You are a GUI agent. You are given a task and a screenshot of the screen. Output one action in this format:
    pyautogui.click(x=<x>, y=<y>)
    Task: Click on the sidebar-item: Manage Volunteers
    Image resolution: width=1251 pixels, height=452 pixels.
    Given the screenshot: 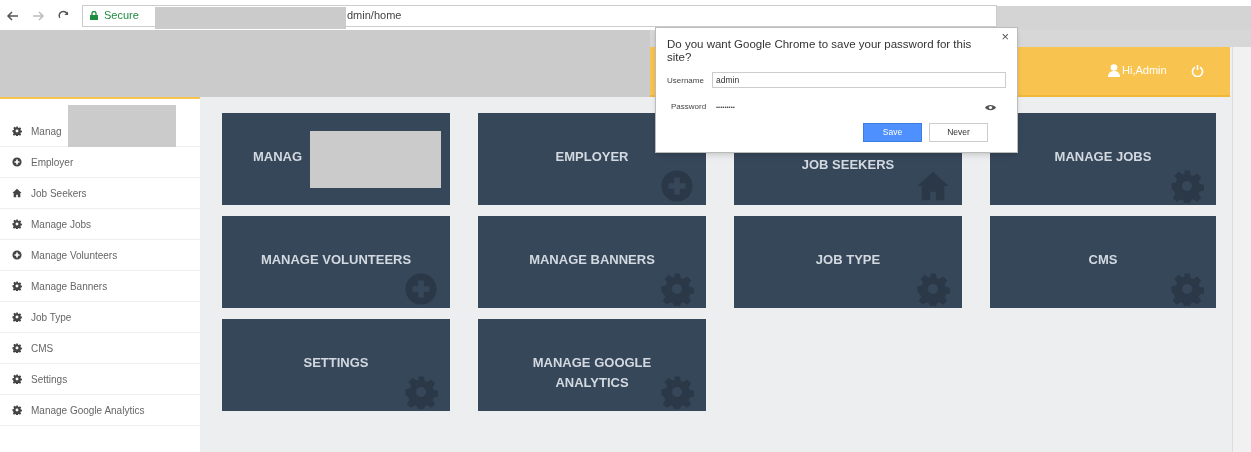 What is the action you would take?
    pyautogui.click(x=100, y=255)
    